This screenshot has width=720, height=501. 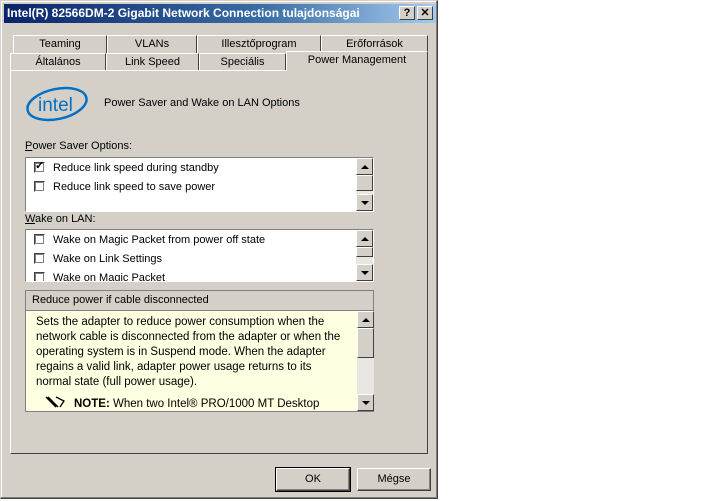 I want to click on list-item: ✓ Reduce link speed during standby, so click(x=191, y=167).